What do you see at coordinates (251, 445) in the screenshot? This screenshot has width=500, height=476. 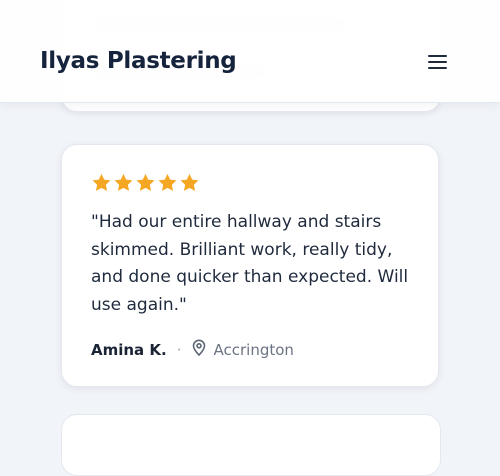 I see `next-review-card` at bounding box center [251, 445].